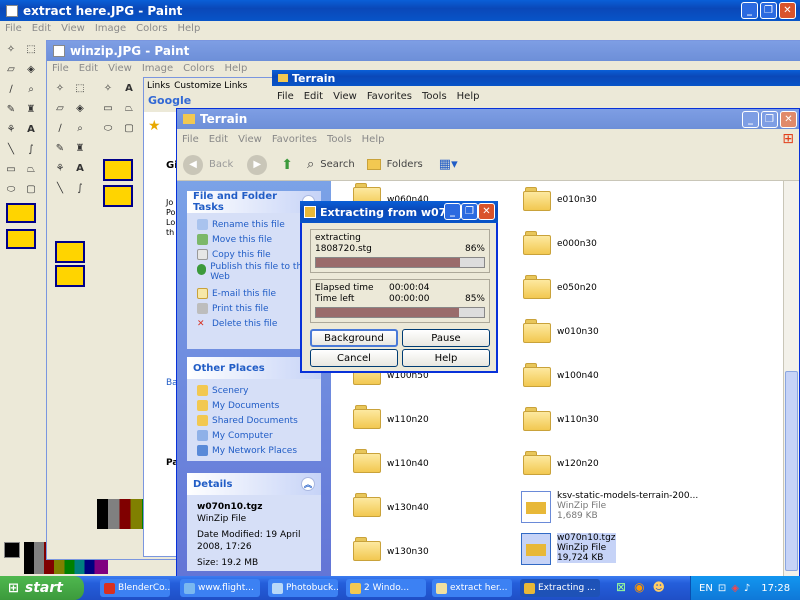 The width and height of the screenshot is (800, 600). What do you see at coordinates (254, 323) in the screenshot?
I see `task-delete: ✕ Delete this file` at bounding box center [254, 323].